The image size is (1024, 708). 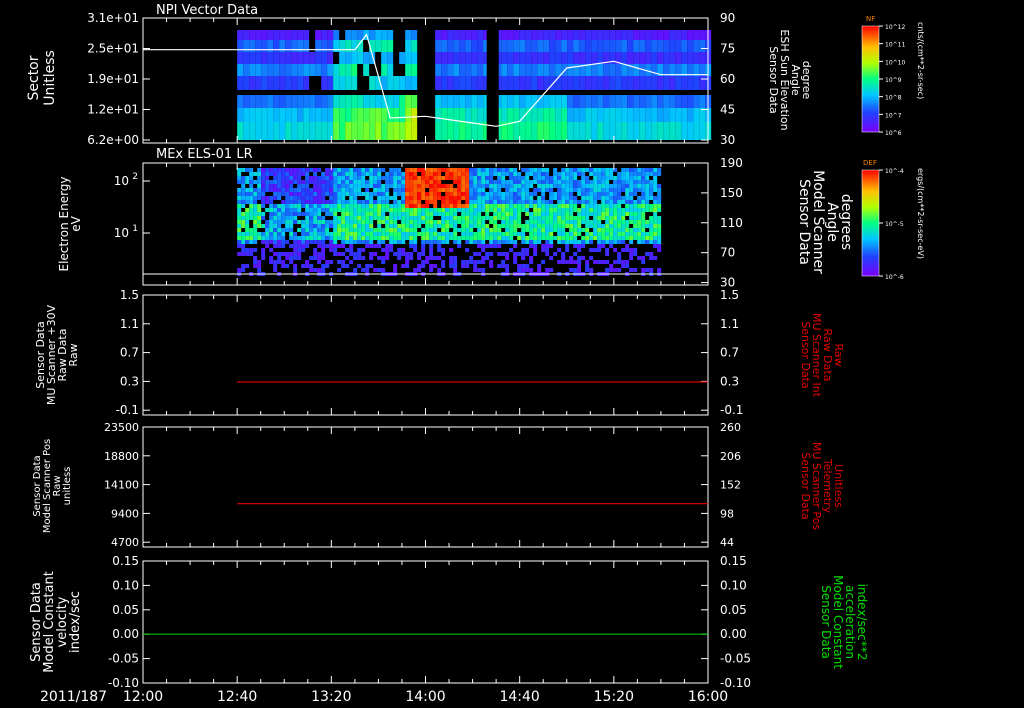 What do you see at coordinates (113, 18) in the screenshot?
I see `p1-lticks-label: 3.1e+01` at bounding box center [113, 18].